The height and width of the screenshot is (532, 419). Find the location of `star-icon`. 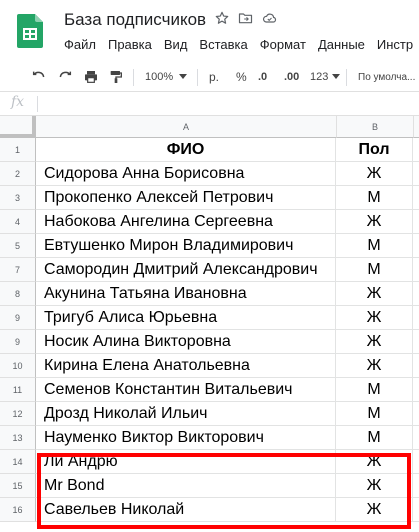

star-icon is located at coordinates (222, 18).